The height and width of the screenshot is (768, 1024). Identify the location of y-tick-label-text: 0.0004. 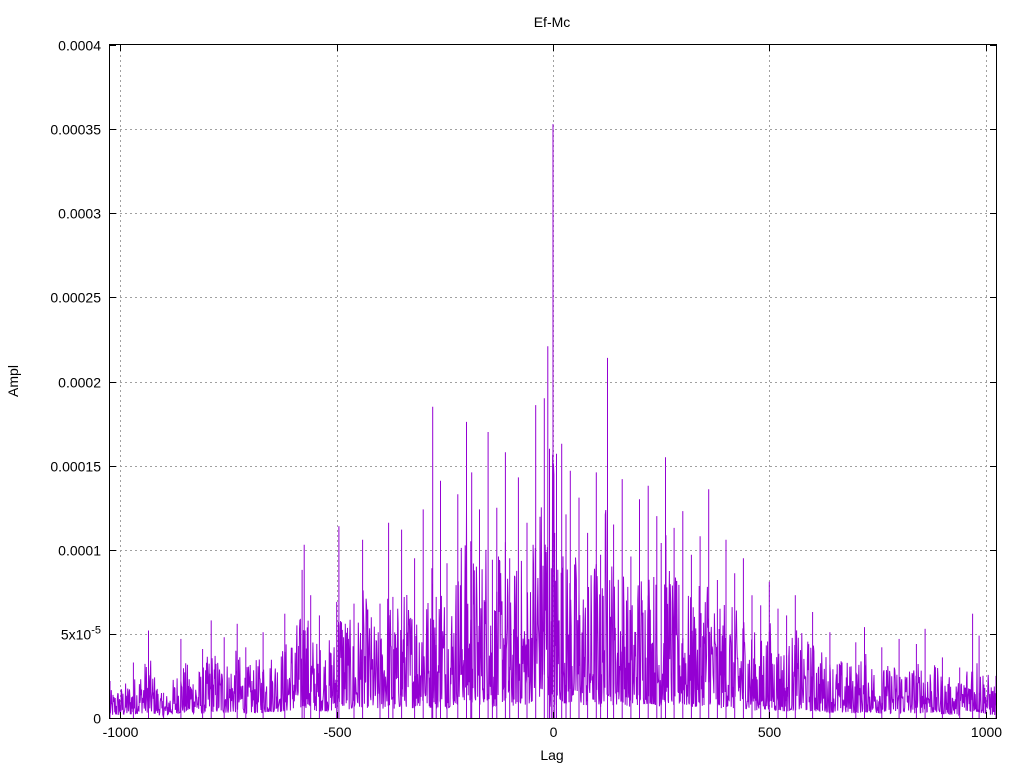
(79, 46).